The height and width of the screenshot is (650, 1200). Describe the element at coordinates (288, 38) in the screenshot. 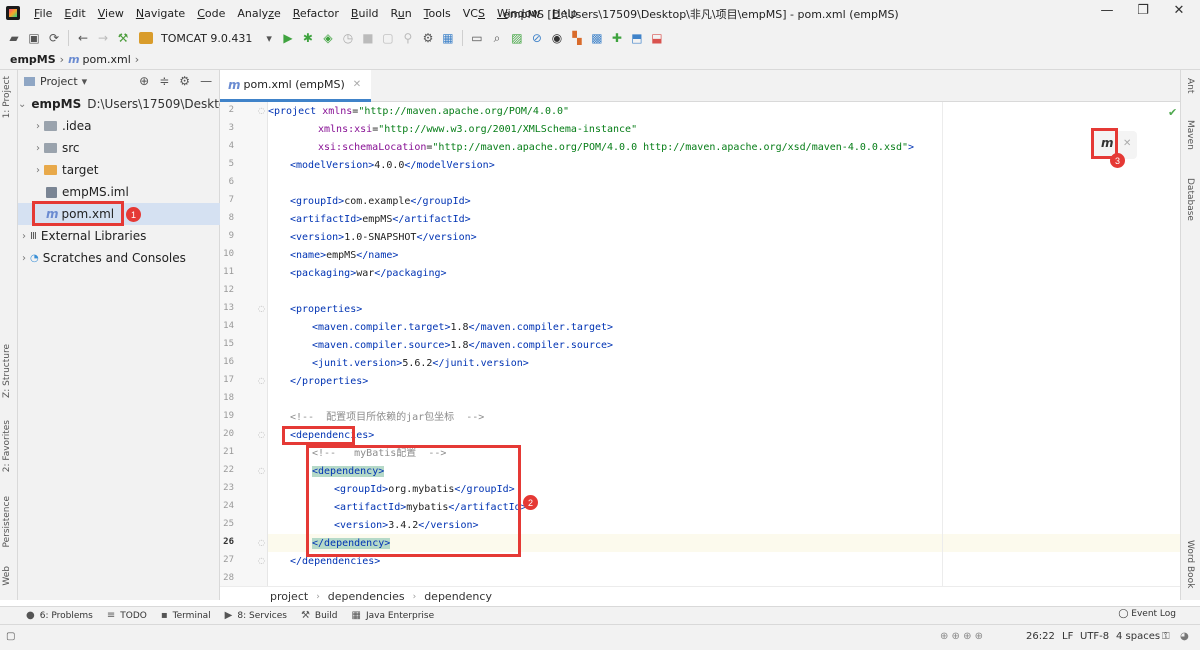

I see `run-icon: ▶` at that location.